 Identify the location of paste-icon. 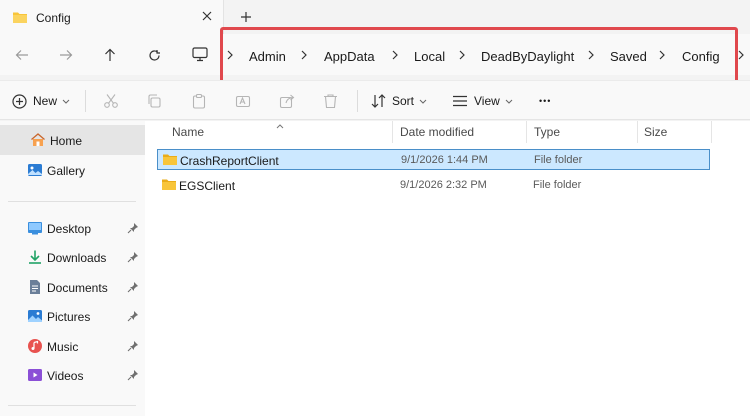
(199, 101).